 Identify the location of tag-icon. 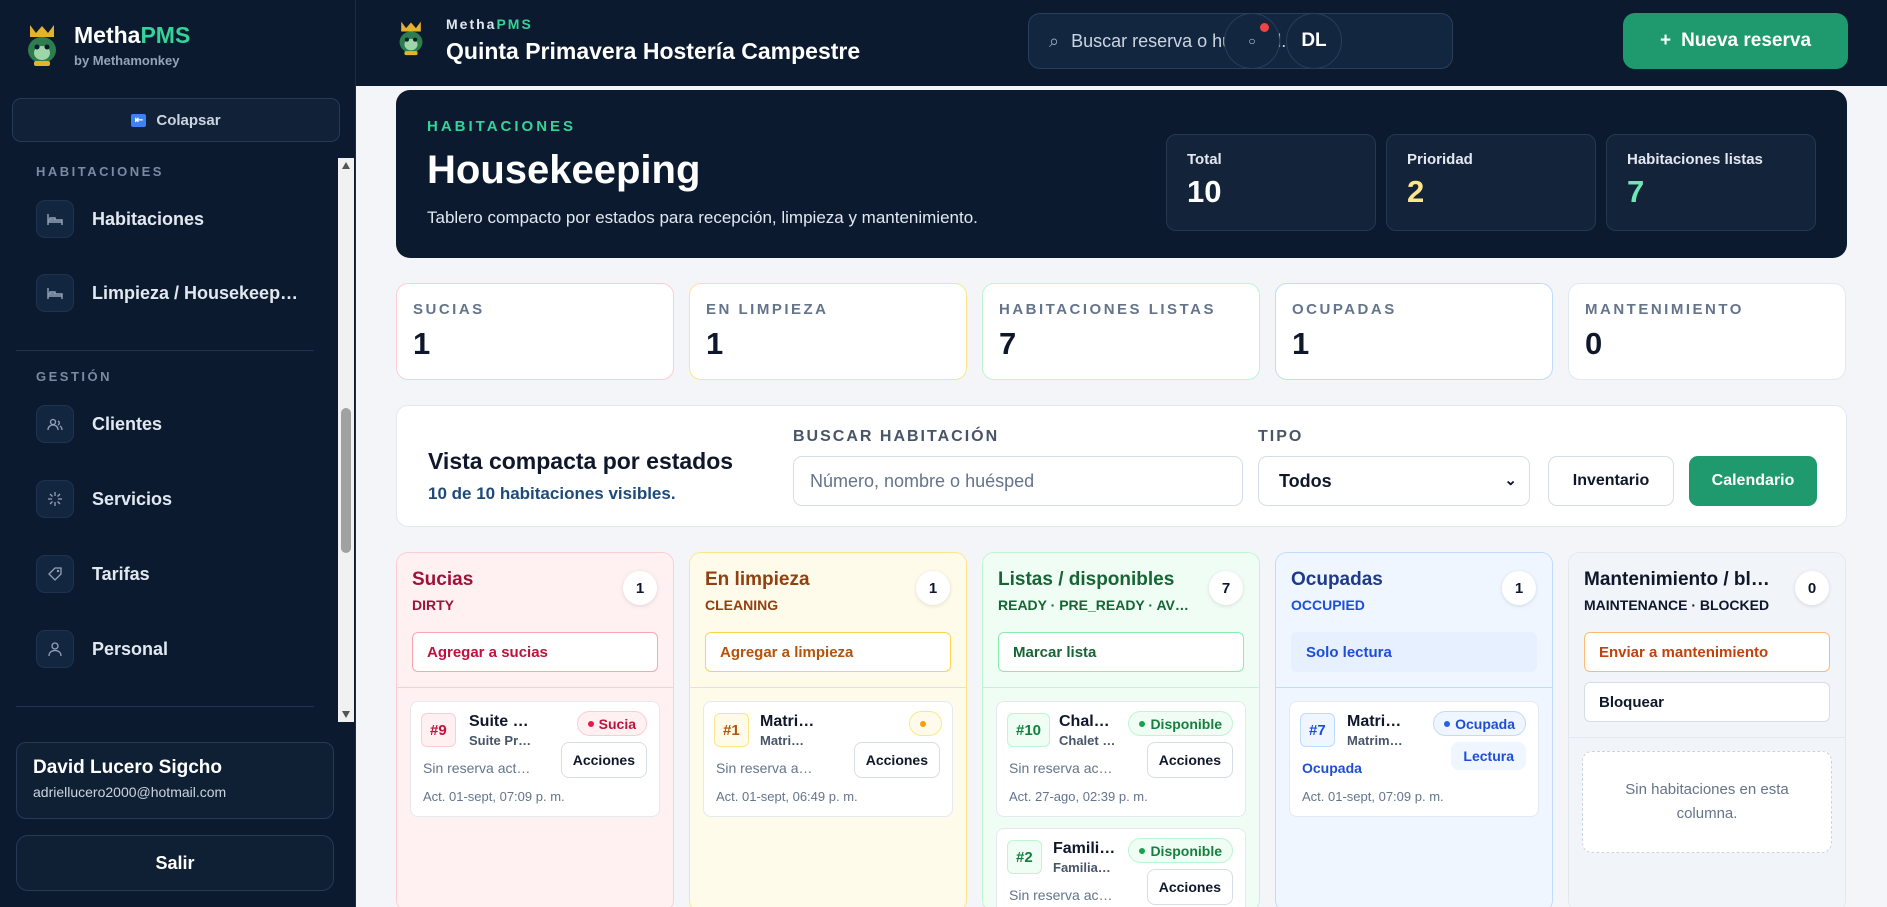
(55, 574).